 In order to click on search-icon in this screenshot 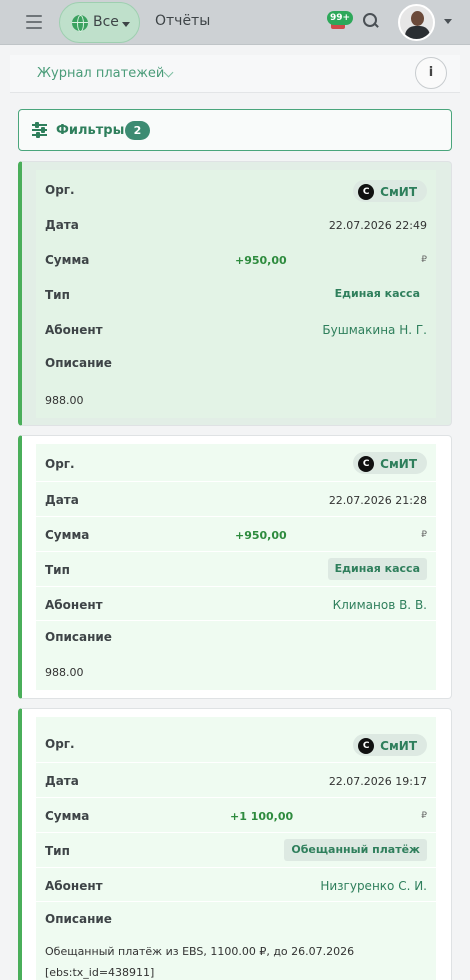, I will do `click(370, 21)`.